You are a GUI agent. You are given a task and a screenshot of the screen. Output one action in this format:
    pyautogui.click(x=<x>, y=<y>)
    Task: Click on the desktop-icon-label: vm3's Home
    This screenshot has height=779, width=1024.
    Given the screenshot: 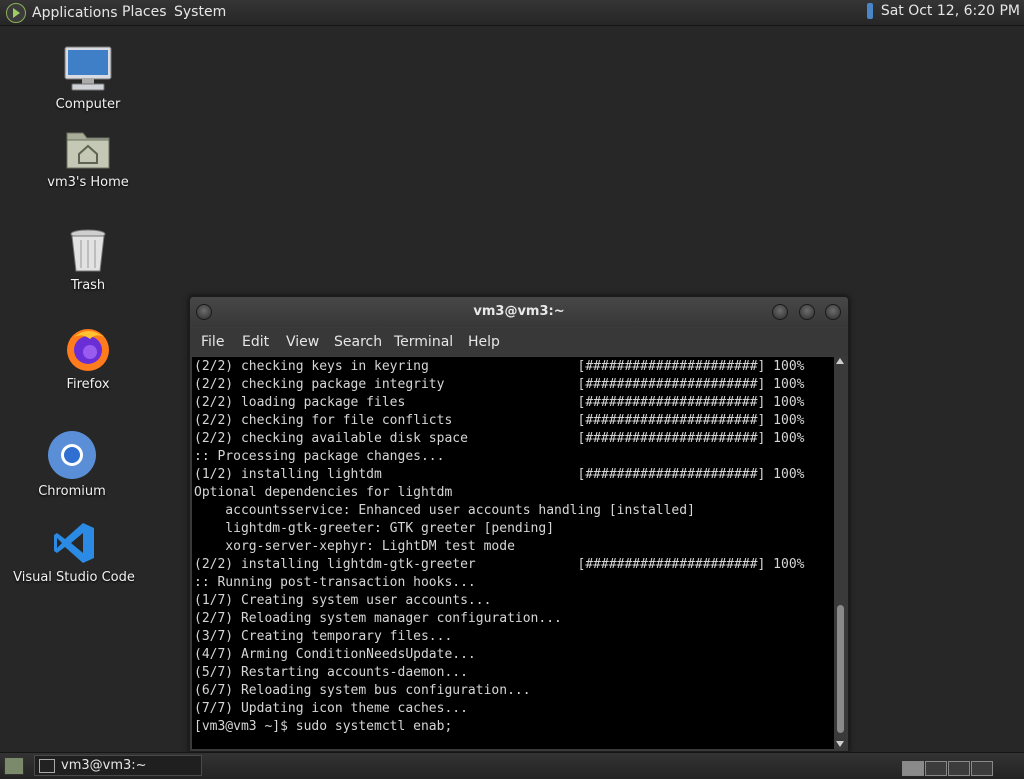 What is the action you would take?
    pyautogui.click(x=88, y=182)
    